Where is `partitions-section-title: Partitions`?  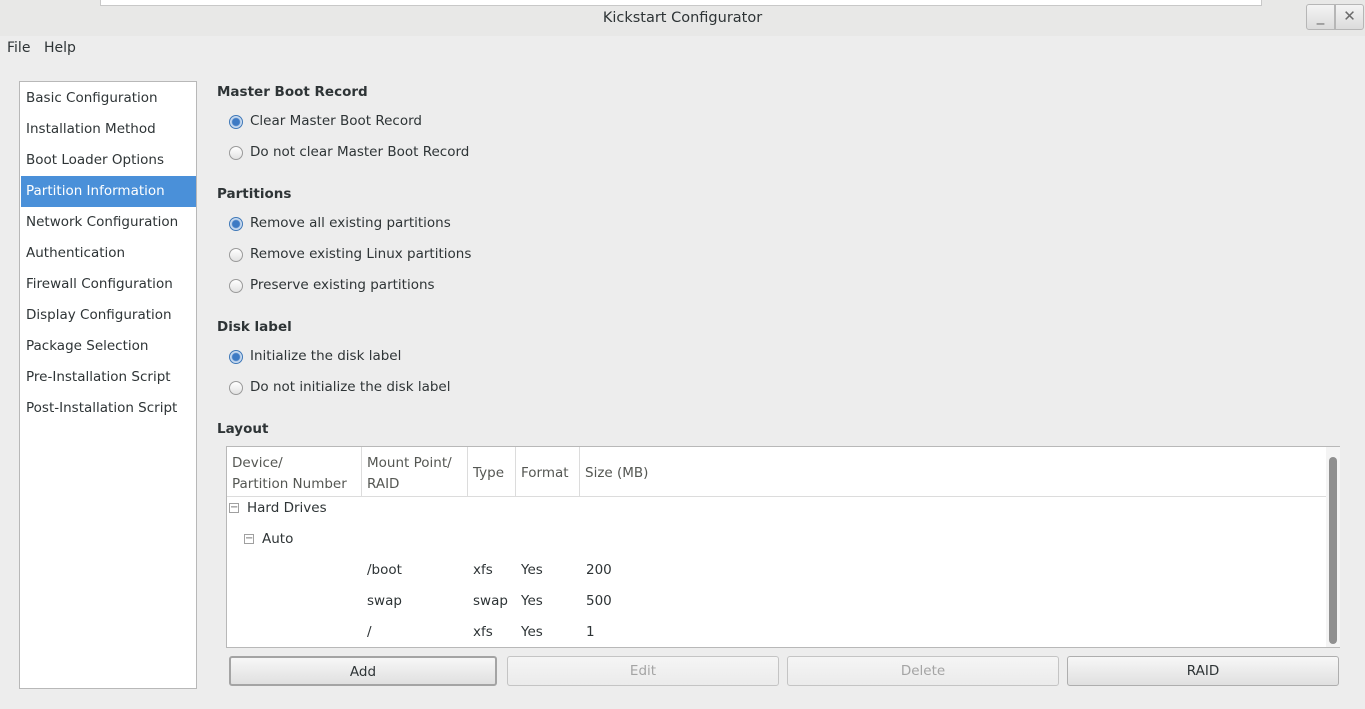 partitions-section-title: Partitions is located at coordinates (254, 194).